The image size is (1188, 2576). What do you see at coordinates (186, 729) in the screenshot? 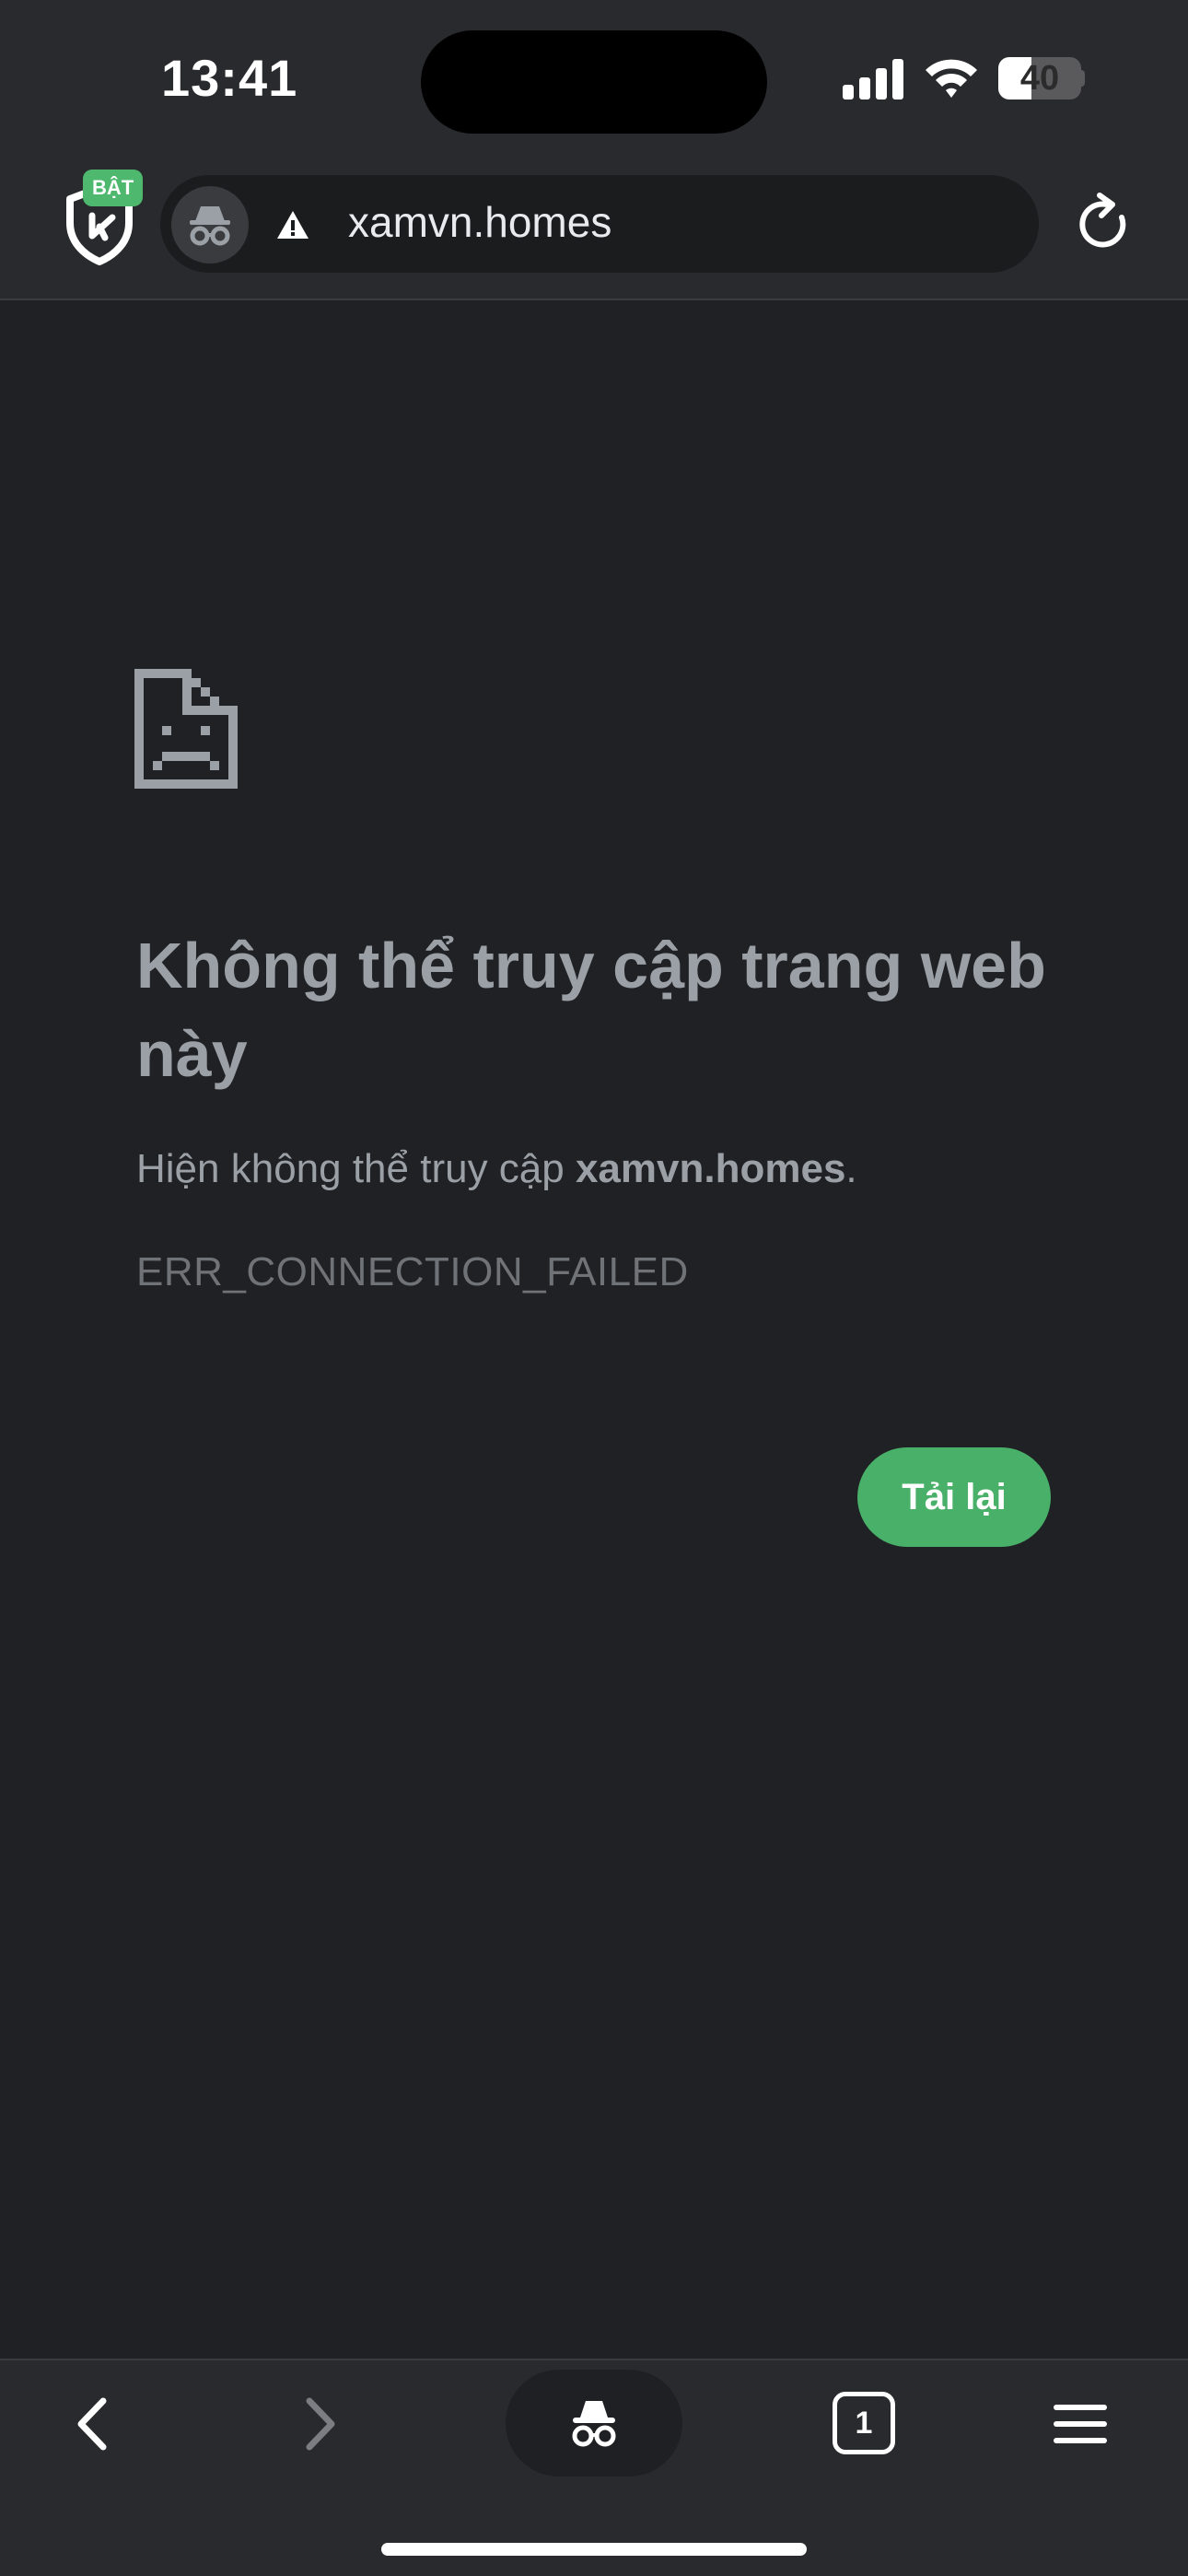
I see `sad-document-icon` at bounding box center [186, 729].